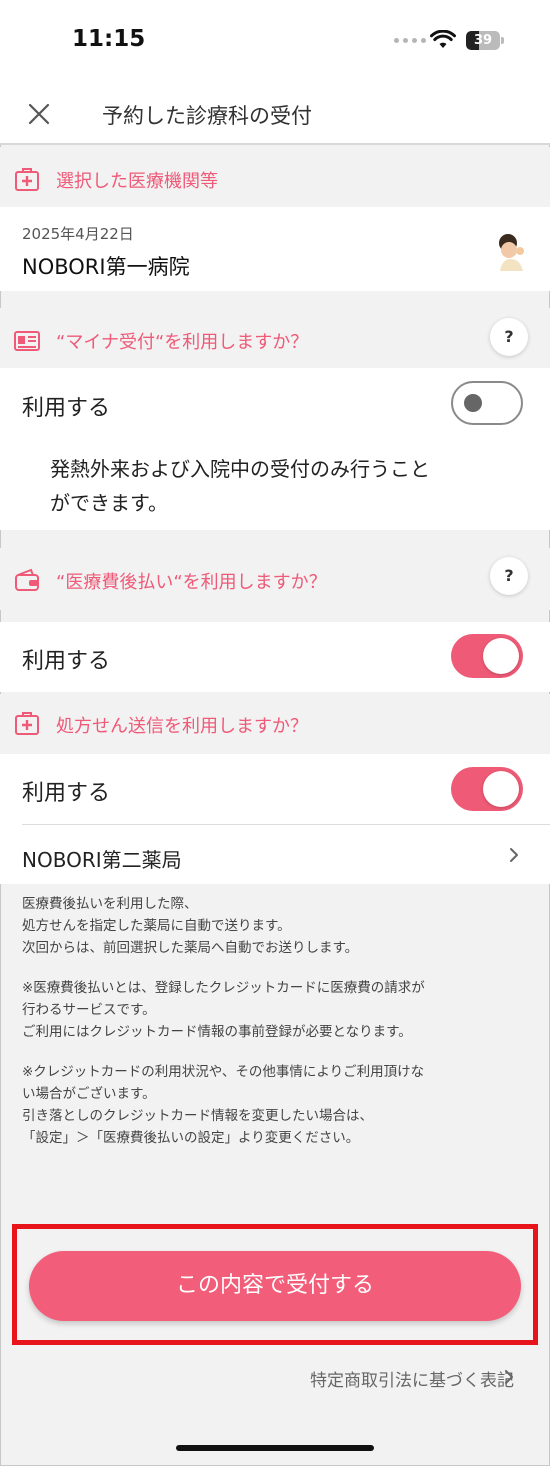 This screenshot has height=1466, width=550. I want to click on wallet-icon, so click(27, 579).